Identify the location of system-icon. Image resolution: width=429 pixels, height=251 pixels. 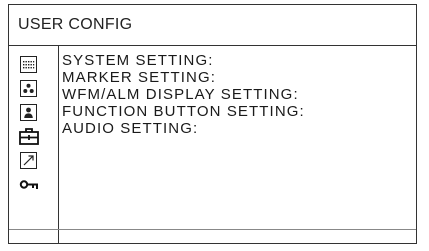
(28, 64).